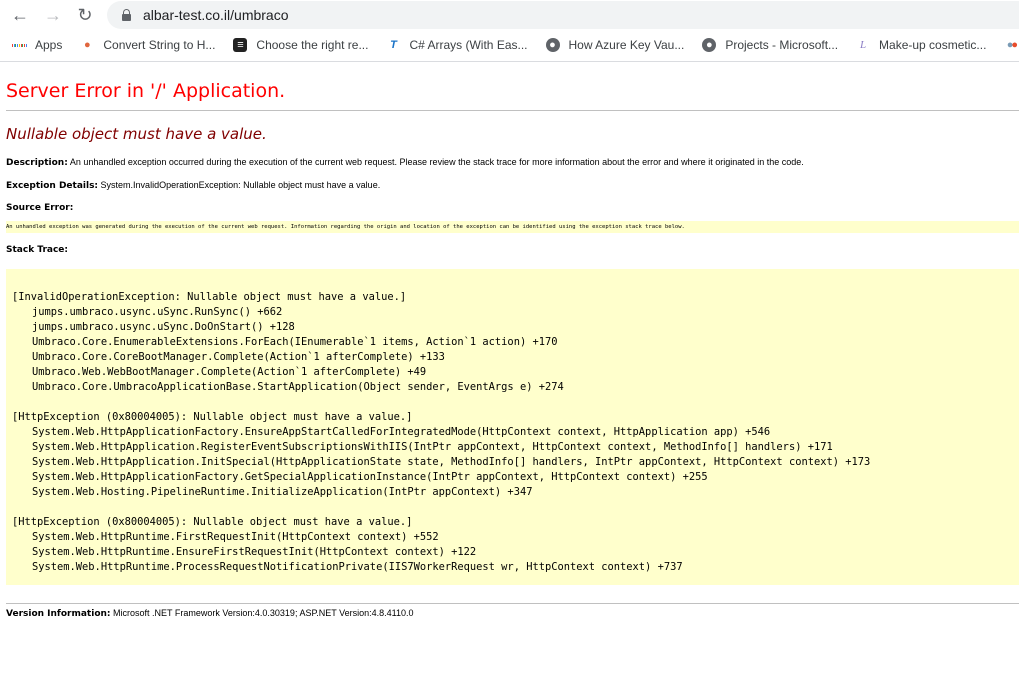 The width and height of the screenshot is (1019, 695). What do you see at coordinates (240, 45) in the screenshot?
I see `calculator-icon: ≡` at bounding box center [240, 45].